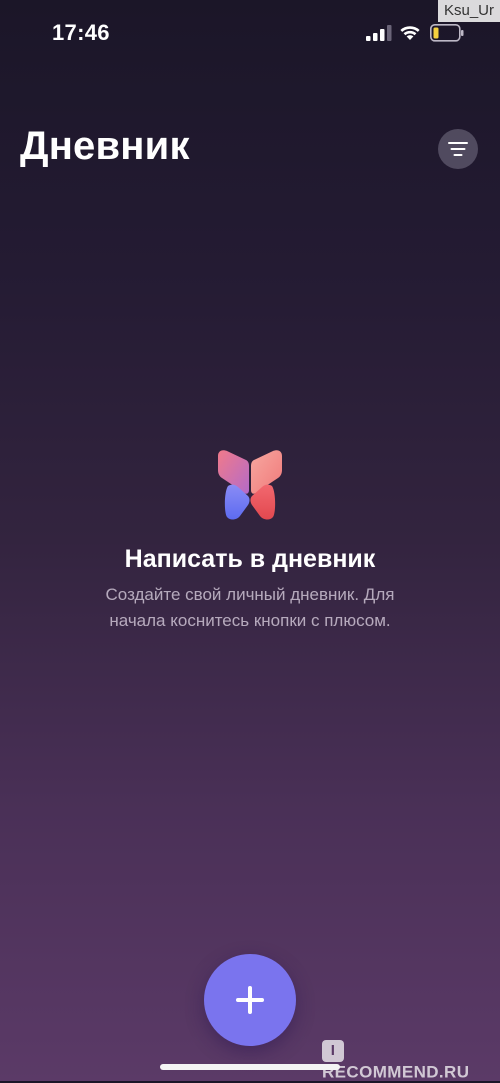  What do you see at coordinates (407, 1061) in the screenshot?
I see `watermark-site: I RECOMMEND.RU` at bounding box center [407, 1061].